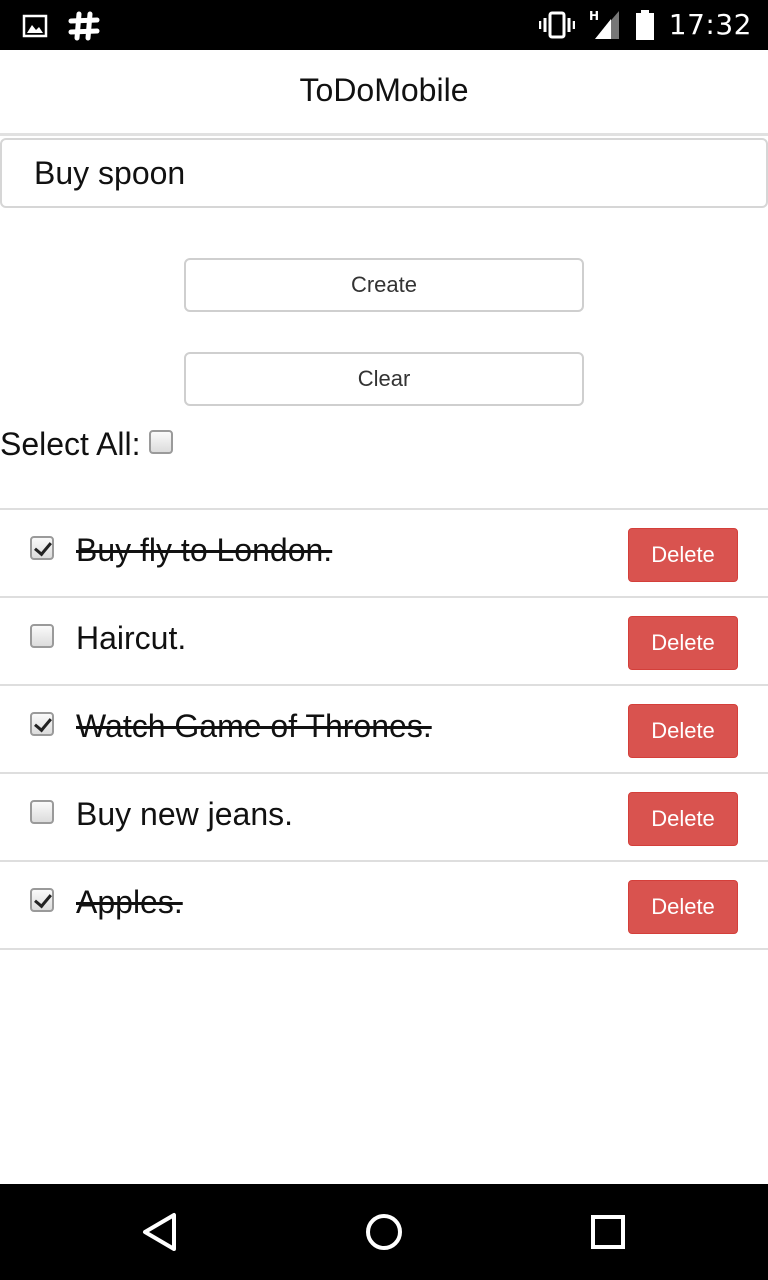  I want to click on todo-item: Watch Game of Thrones. Delete, so click(384, 730).